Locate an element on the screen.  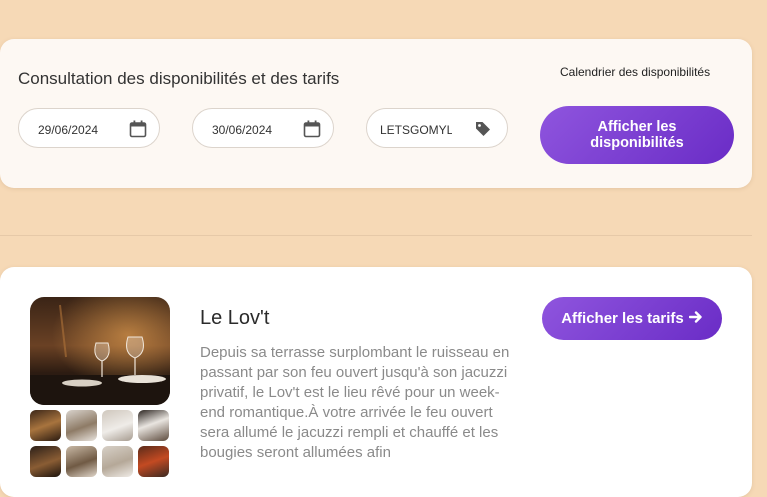
availability-calendar-link: Calendrier des disponibilités is located at coordinates (635, 72).